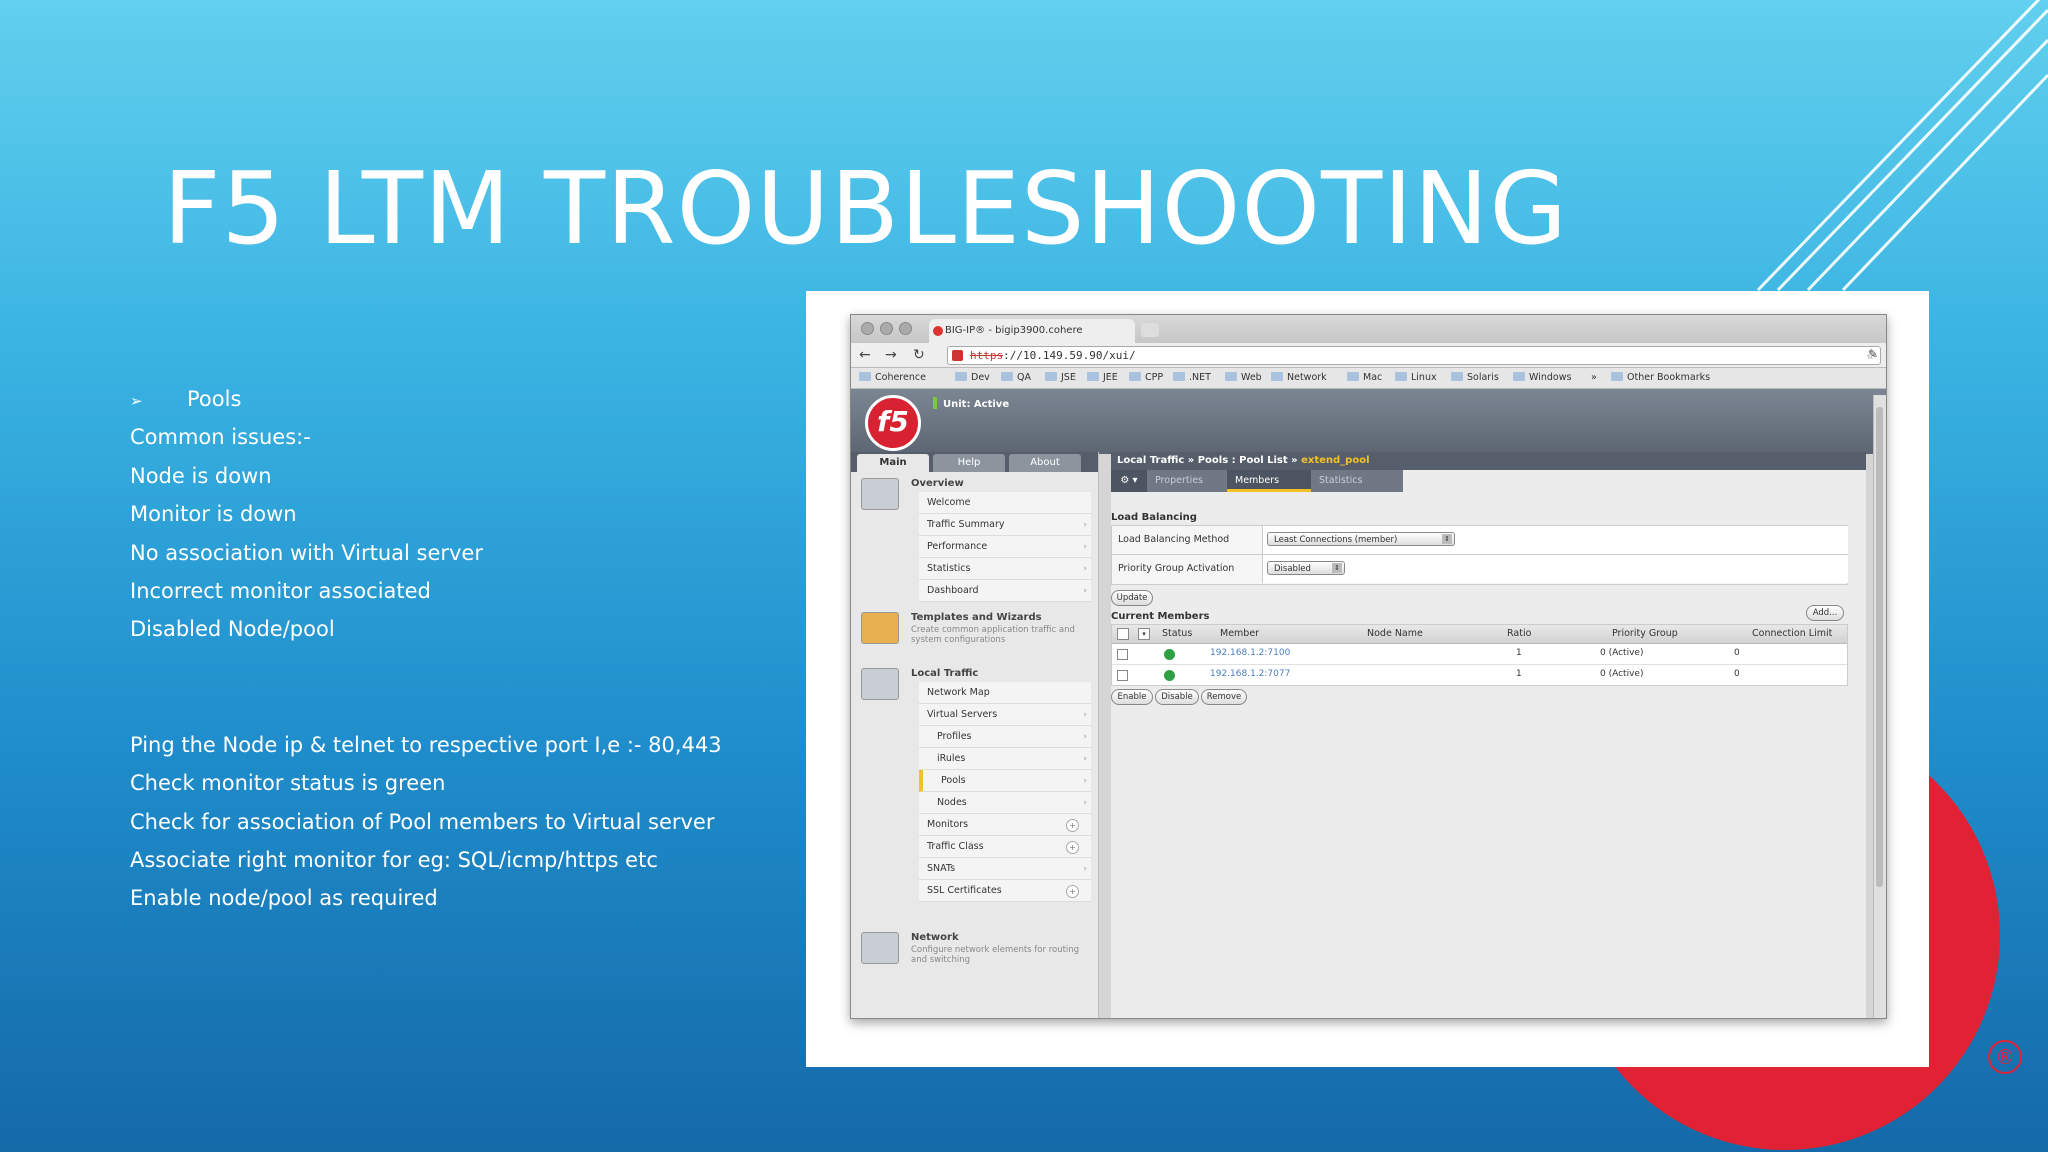  Describe the element at coordinates (1368, 329) in the screenshot. I see `browser-tabbar: BIG-IP® - bigip3900.cohere` at that location.